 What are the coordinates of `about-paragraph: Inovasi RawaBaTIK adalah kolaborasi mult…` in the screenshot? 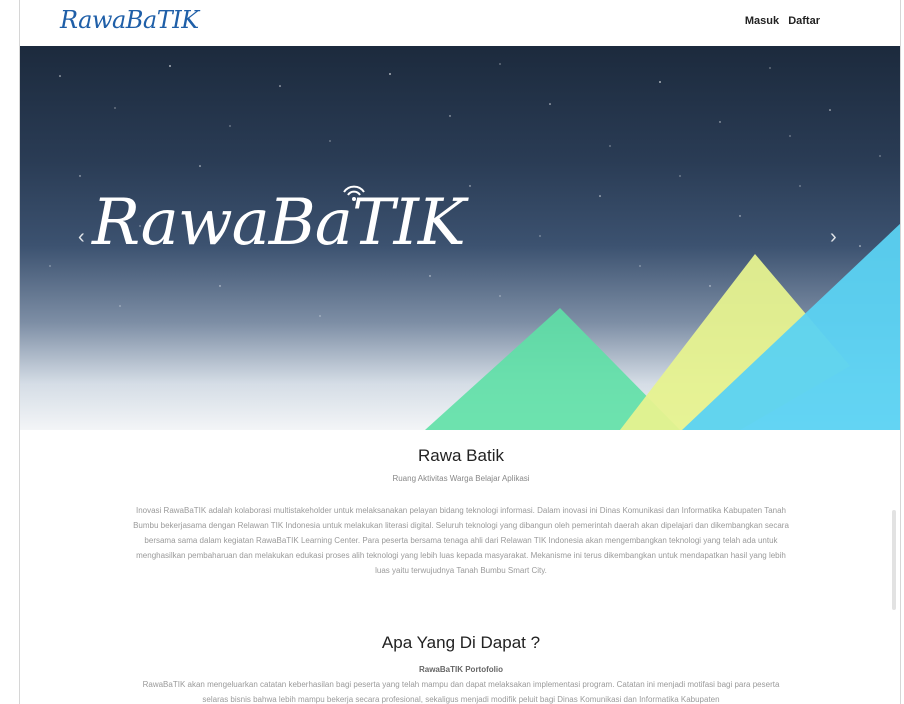 It's located at (461, 540).